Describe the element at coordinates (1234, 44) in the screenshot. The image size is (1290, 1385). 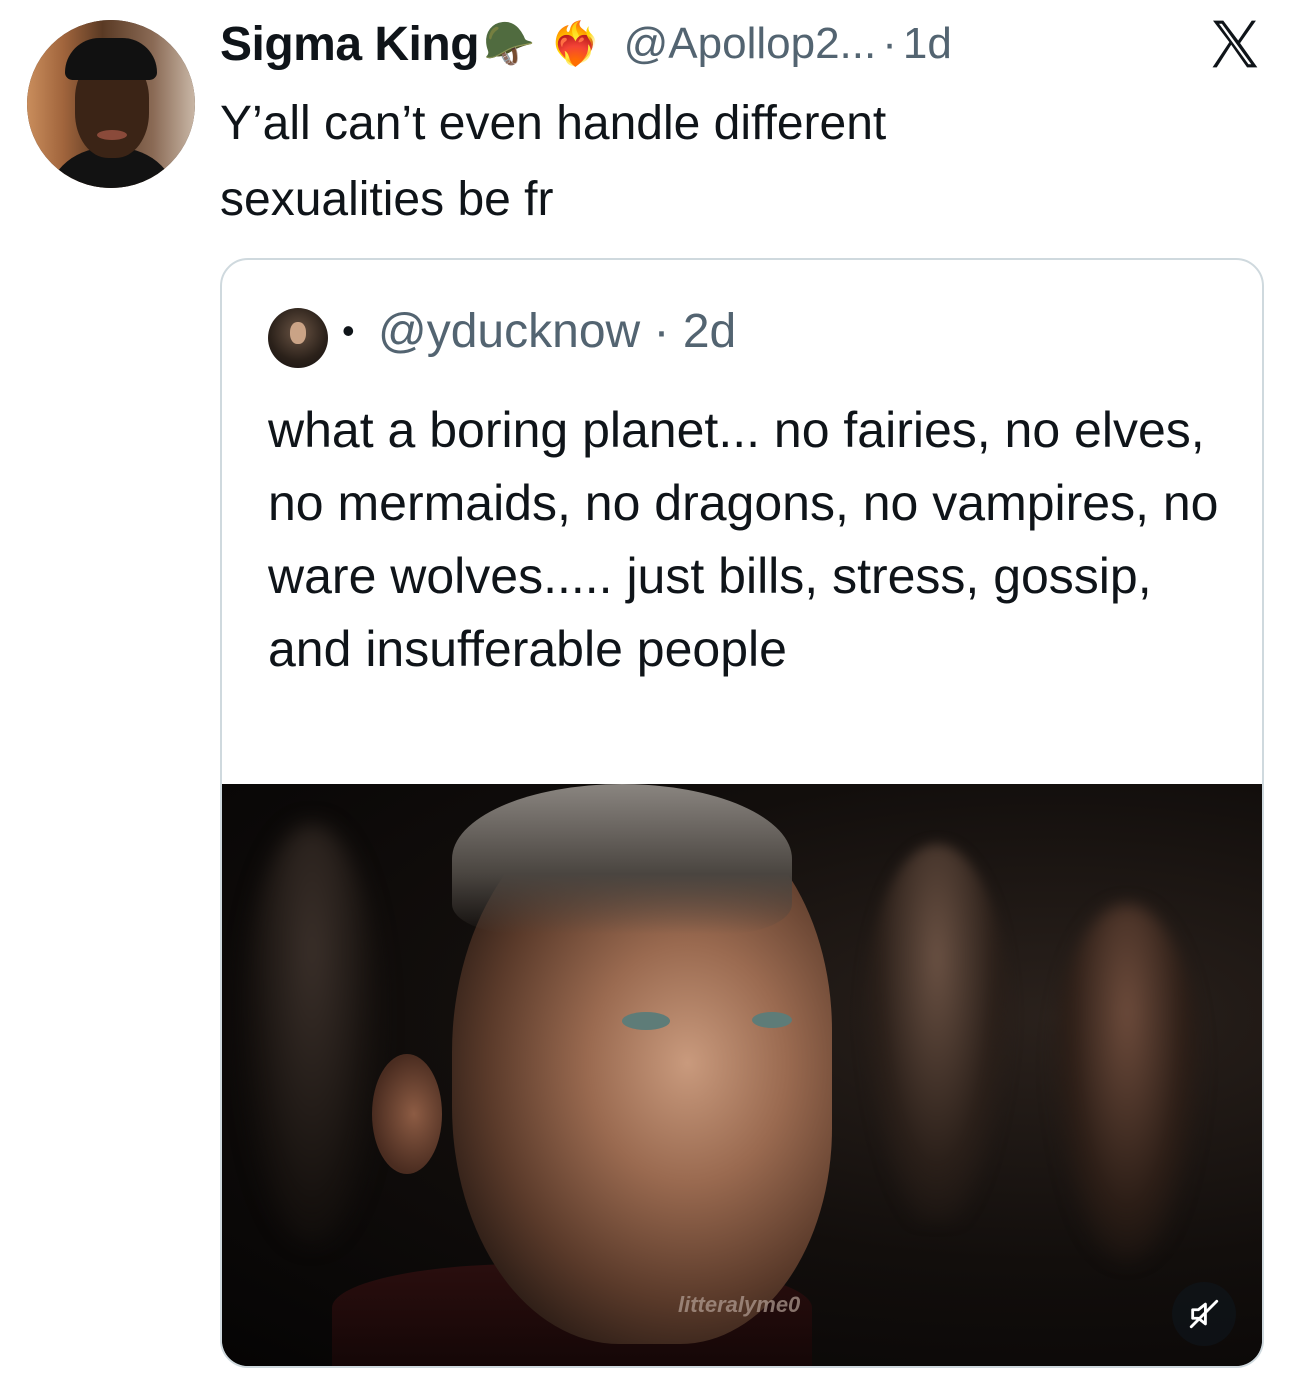
I see `x-logo-icon` at that location.